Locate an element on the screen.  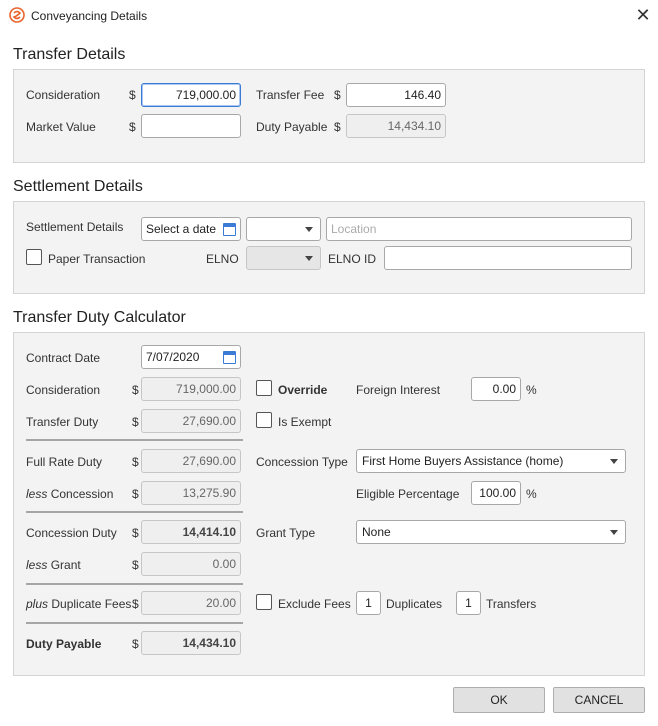
grant-label: Grant is located at coordinates (65, 565).